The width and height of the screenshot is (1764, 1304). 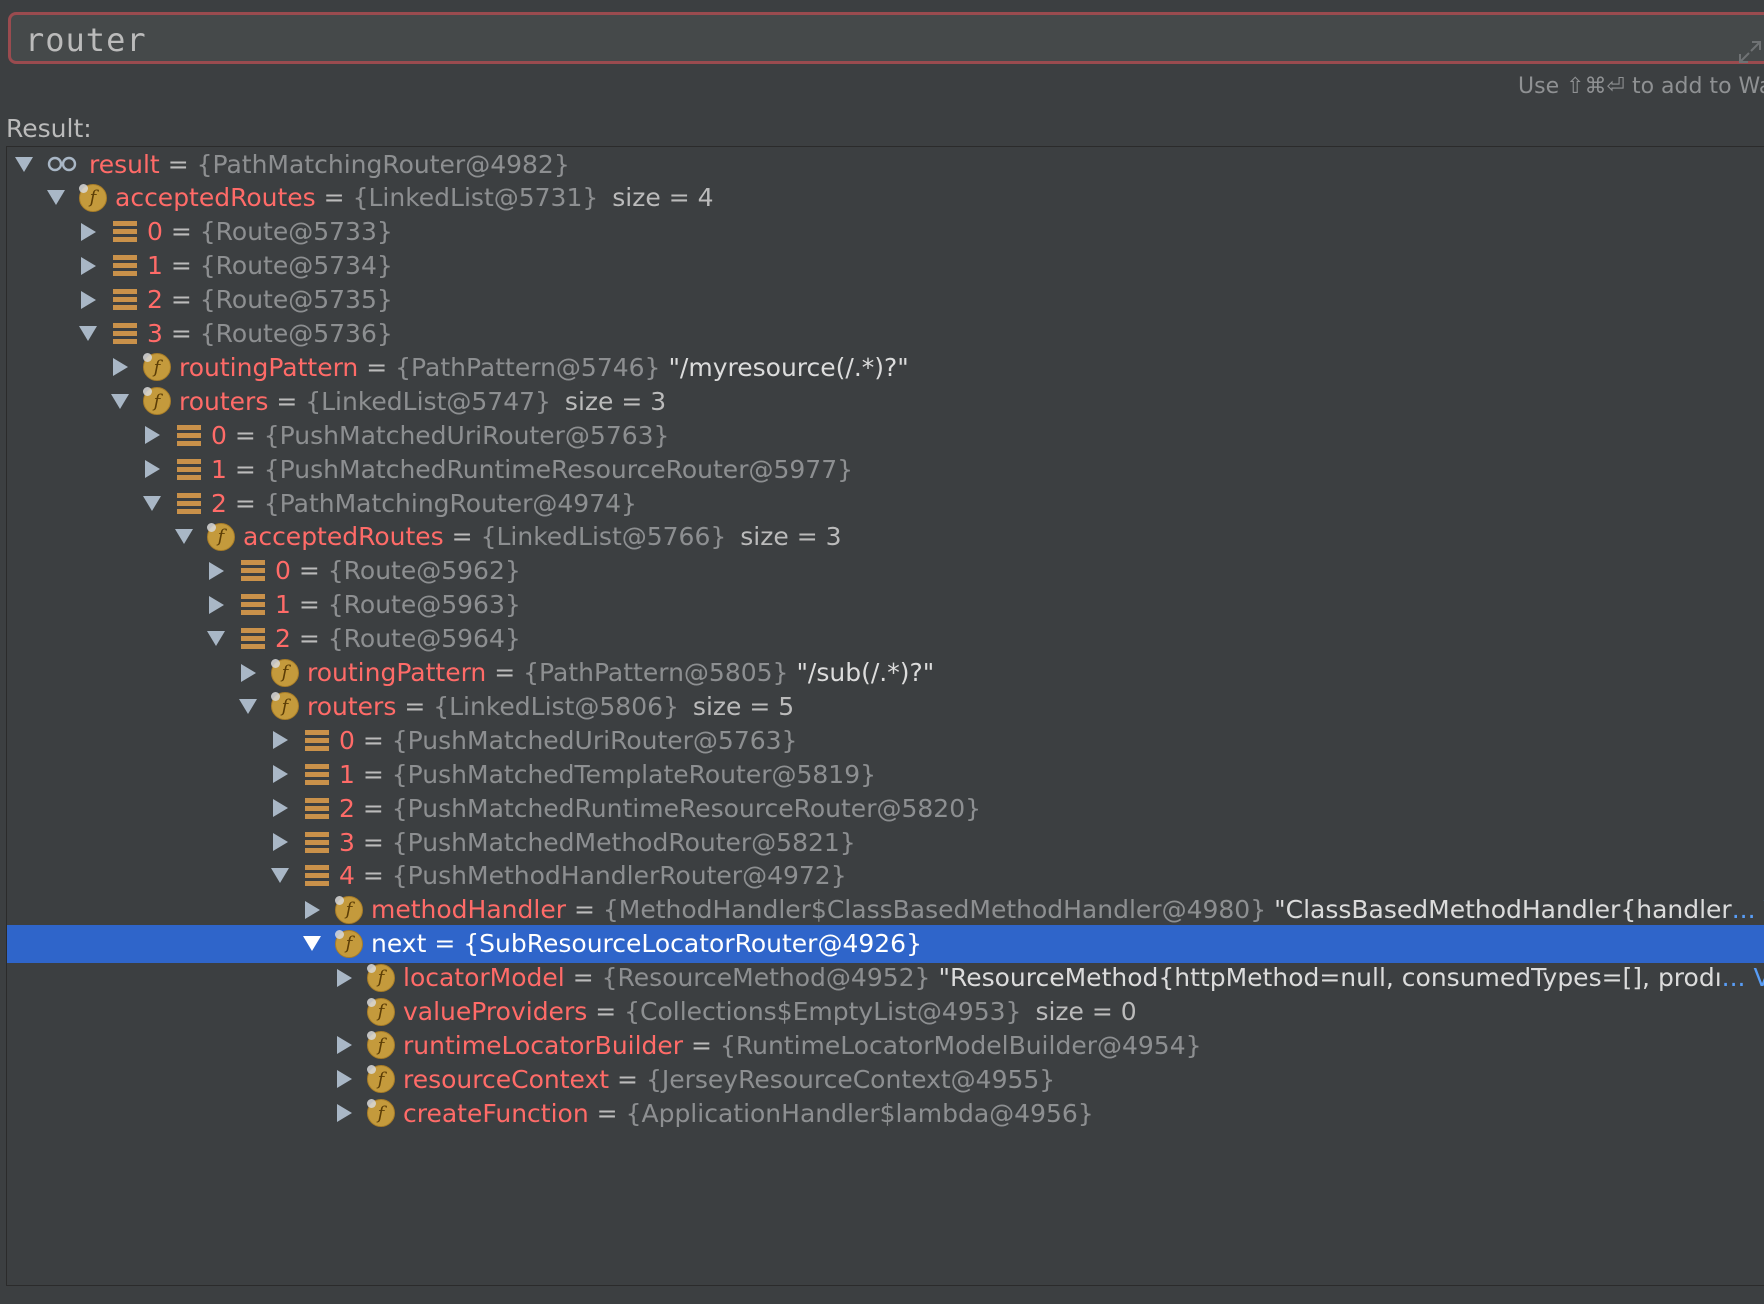 I want to click on field-icon: f, so click(x=349, y=943).